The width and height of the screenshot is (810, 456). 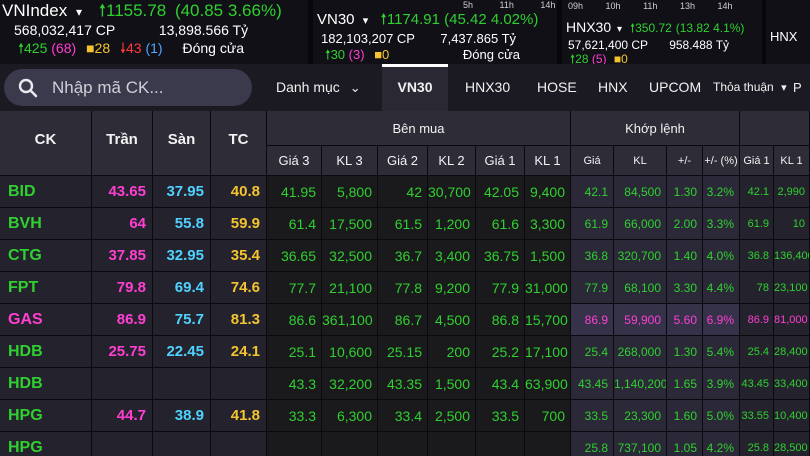 What do you see at coordinates (122, 288) in the screenshot?
I see `ceiling-price: 79.8` at bounding box center [122, 288].